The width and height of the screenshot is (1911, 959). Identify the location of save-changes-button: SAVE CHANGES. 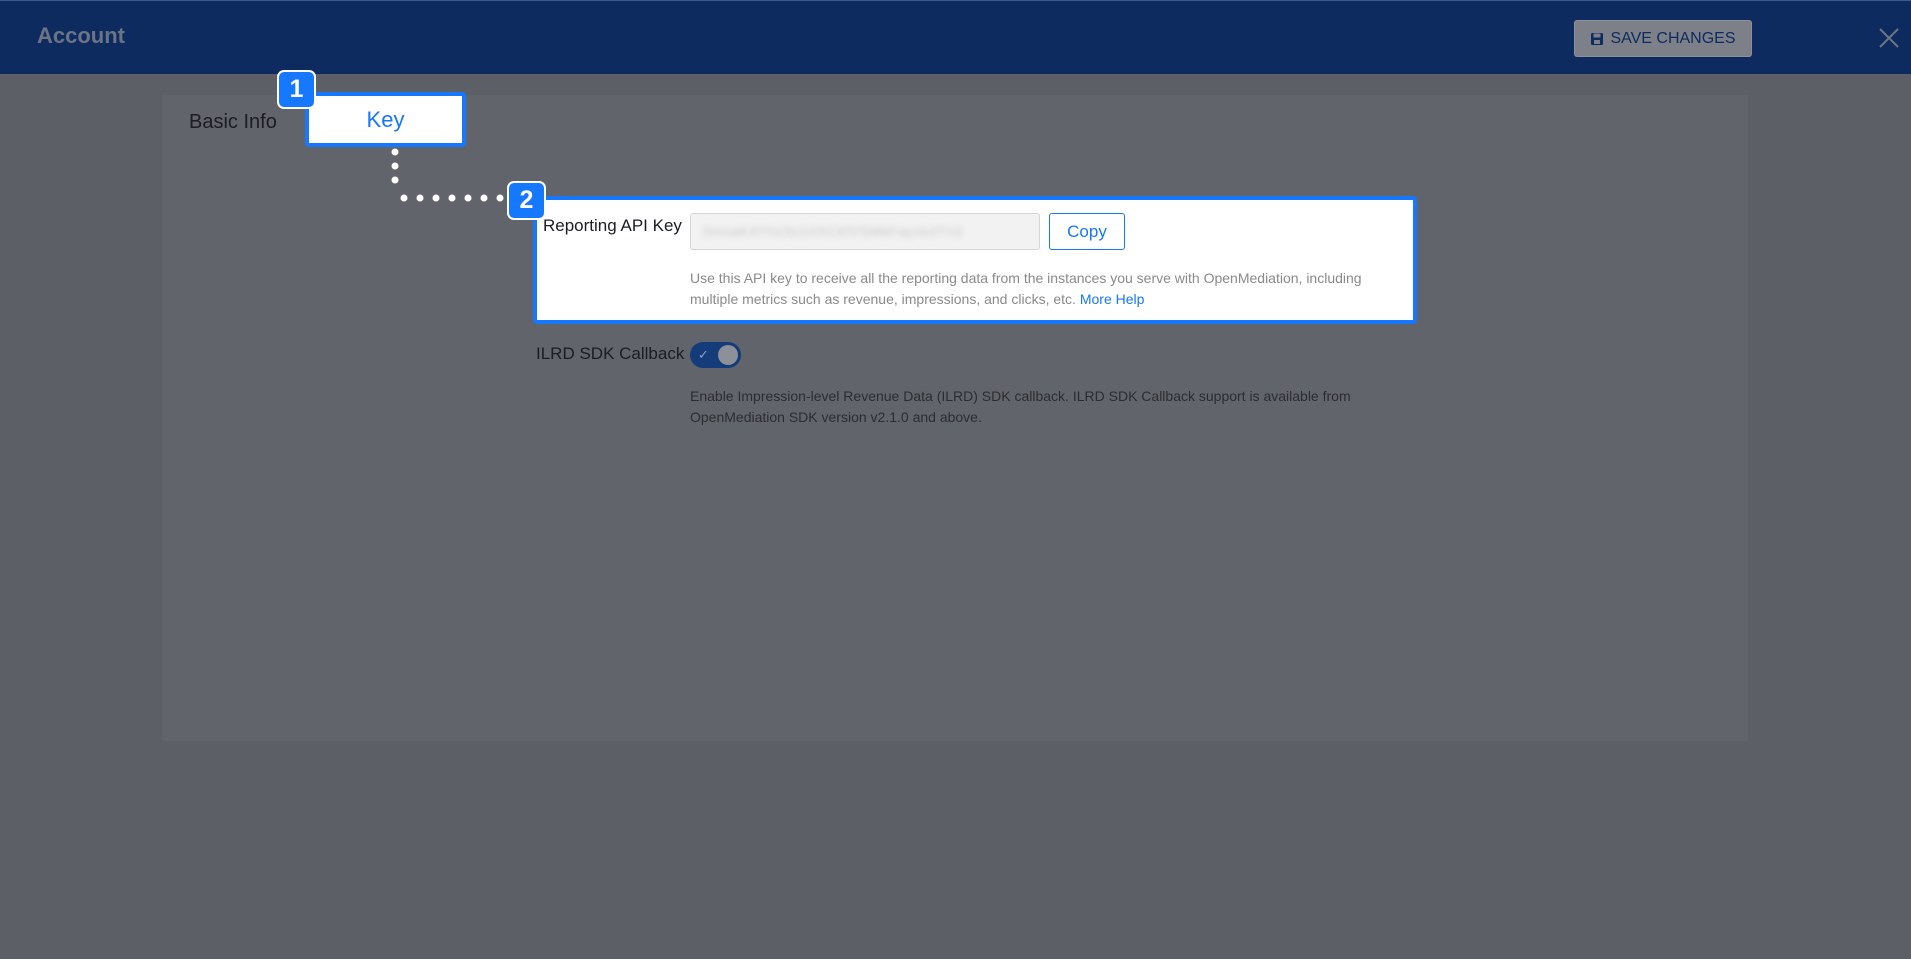
(1663, 38).